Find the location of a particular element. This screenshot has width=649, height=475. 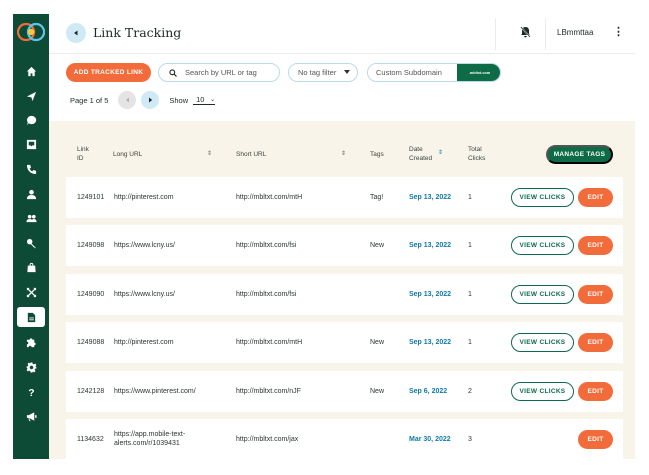

cell-date: Sep 6, 2022 is located at coordinates (428, 391).